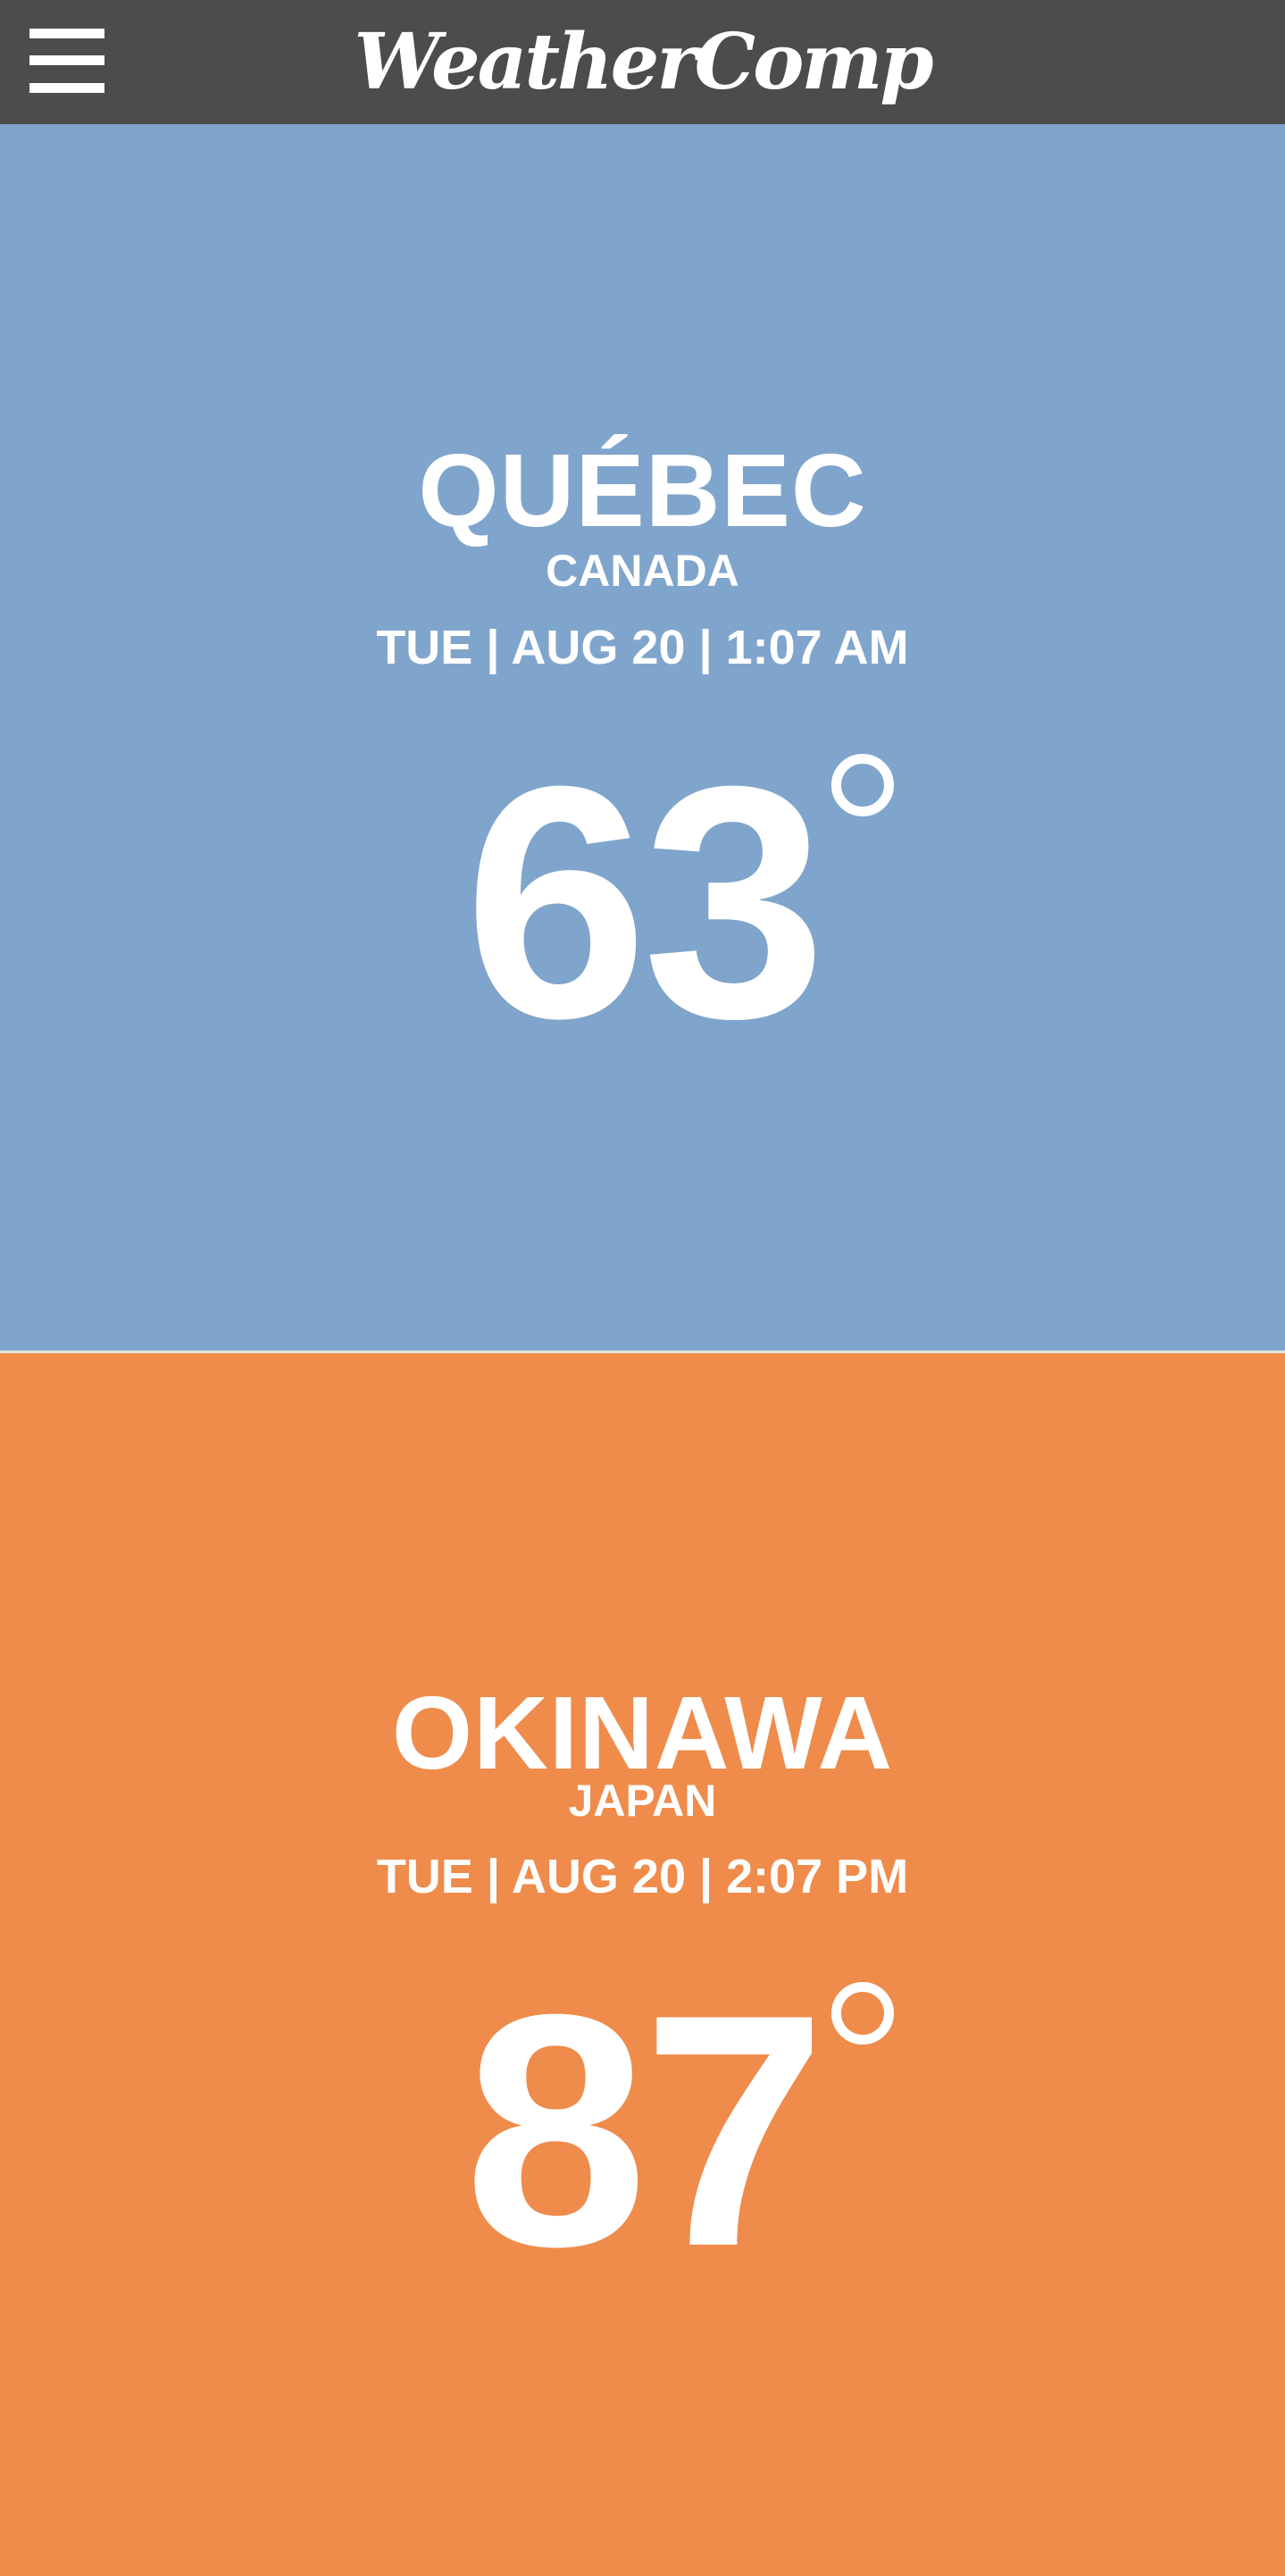 The width and height of the screenshot is (1285, 2576). I want to click on temperature-number: 87, so click(645, 2130).